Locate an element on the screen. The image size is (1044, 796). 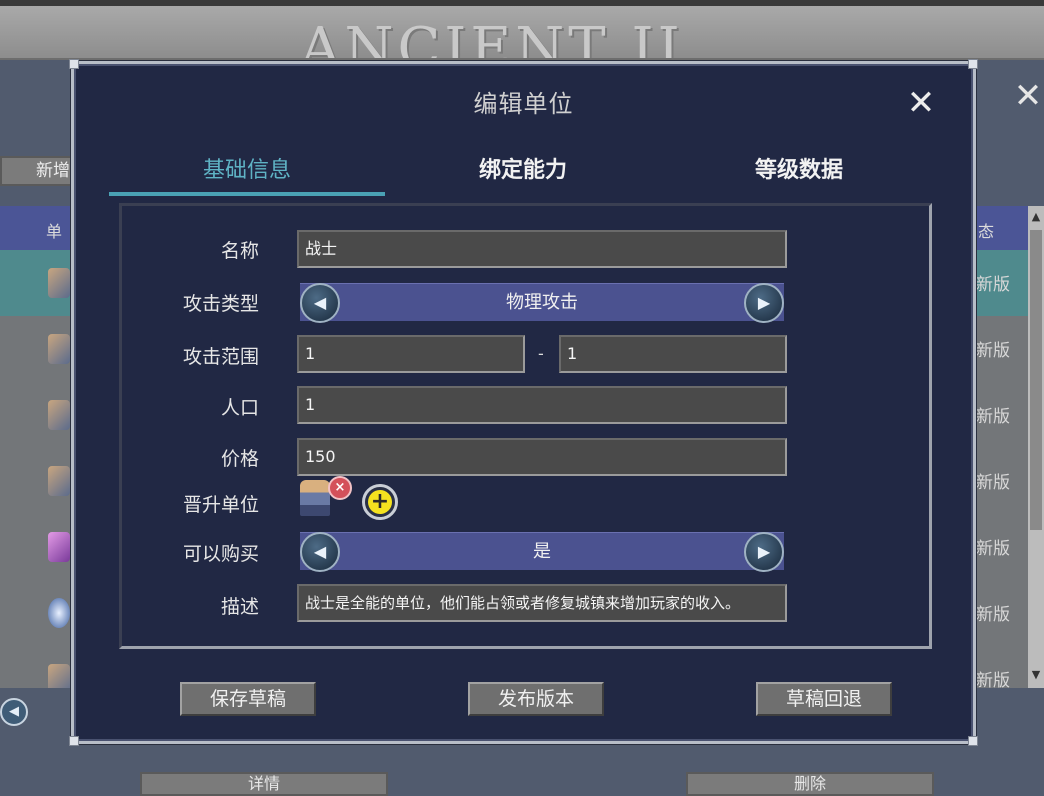
table-scrollbar: ▲ ▼ is located at coordinates (1036, 447).